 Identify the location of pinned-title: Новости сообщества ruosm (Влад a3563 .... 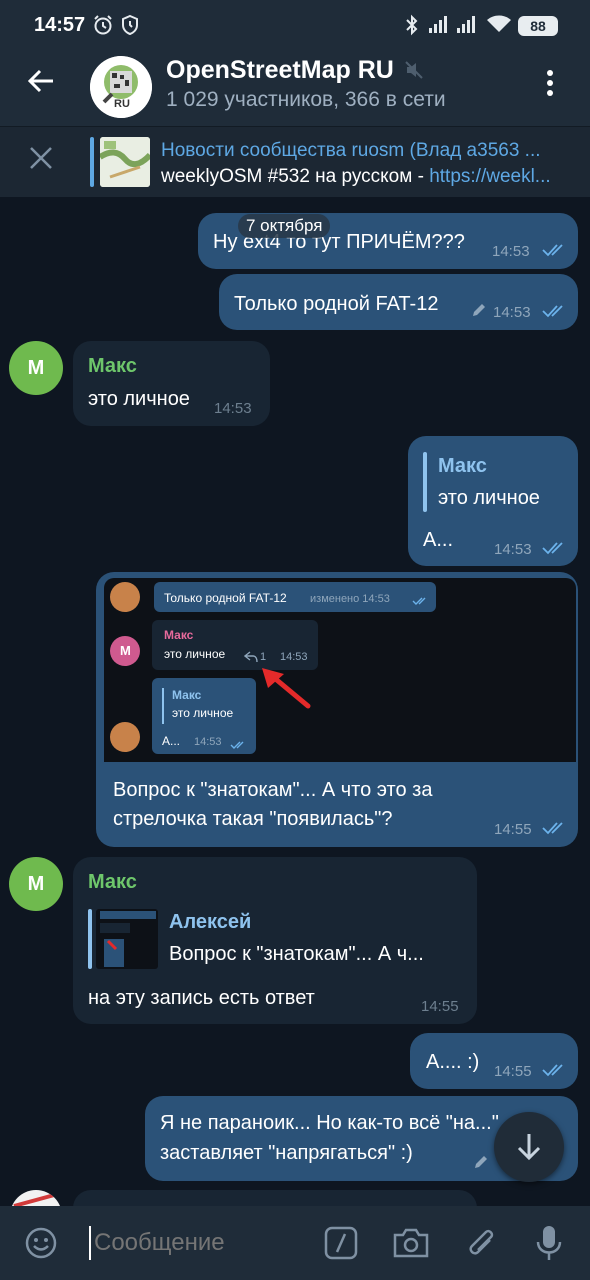
(351, 150).